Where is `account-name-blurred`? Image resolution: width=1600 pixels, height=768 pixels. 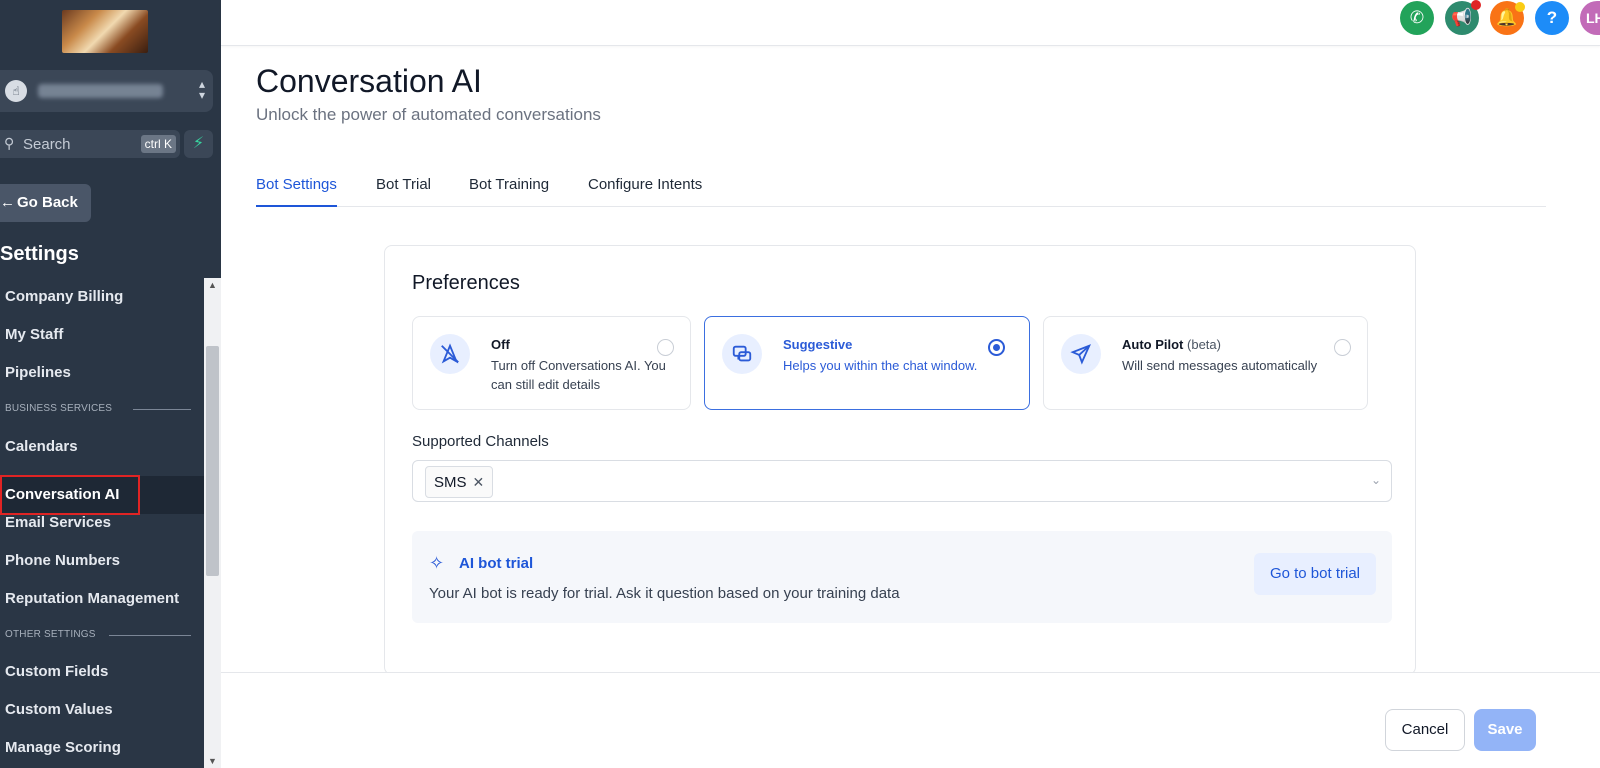
account-name-blurred is located at coordinates (100, 91).